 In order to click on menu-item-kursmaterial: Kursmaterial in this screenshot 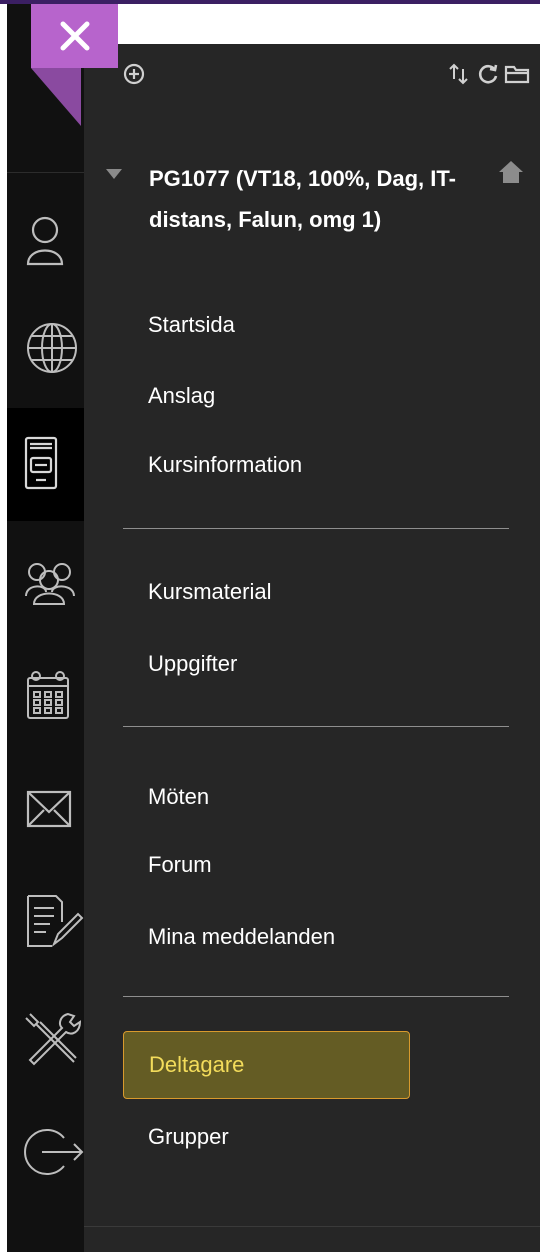, I will do `click(209, 592)`.